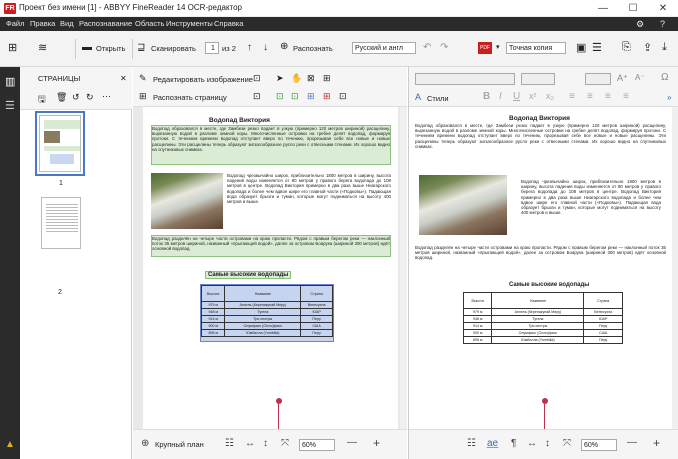 This screenshot has width=678, height=459. Describe the element at coordinates (675, 268) in the screenshot. I see `text-vscrollbar` at that location.